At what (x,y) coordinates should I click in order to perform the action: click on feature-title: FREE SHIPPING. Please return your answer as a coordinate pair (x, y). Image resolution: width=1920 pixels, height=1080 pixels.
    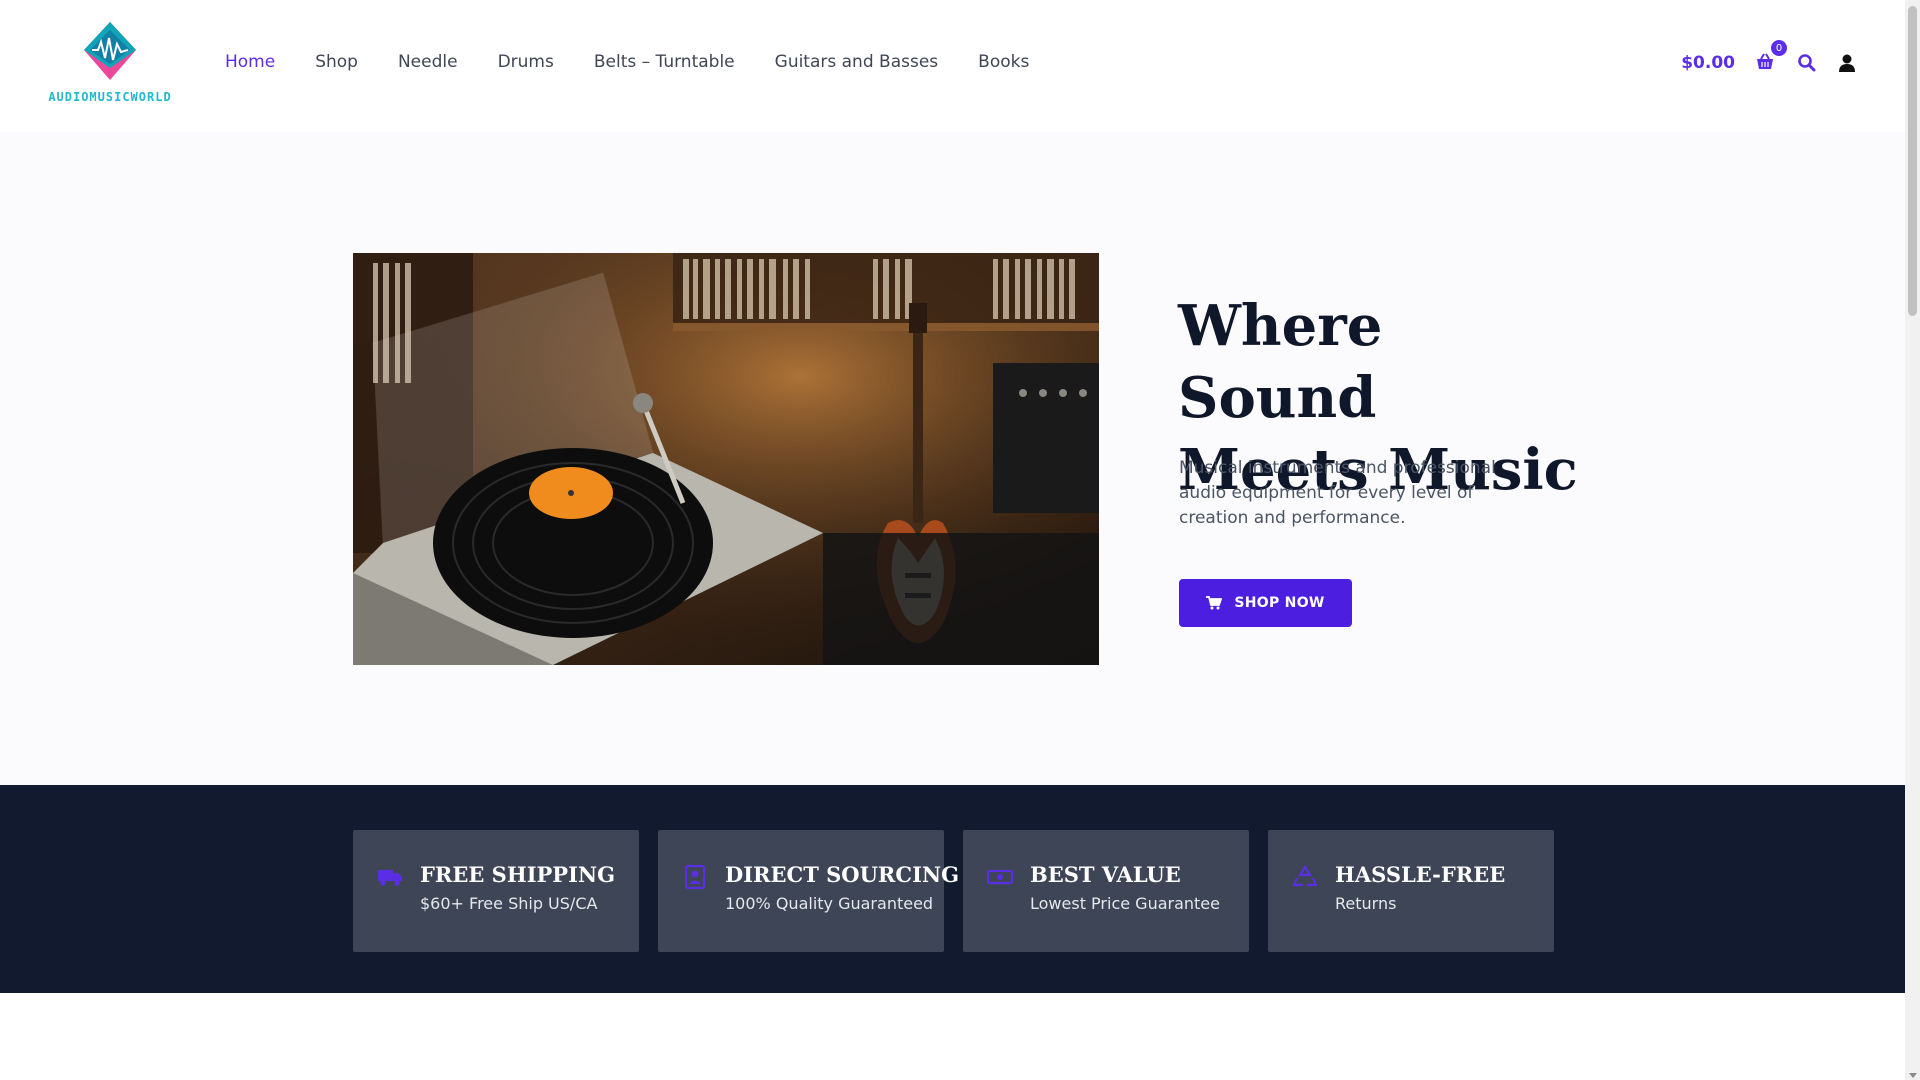
    Looking at the image, I should click on (518, 874).